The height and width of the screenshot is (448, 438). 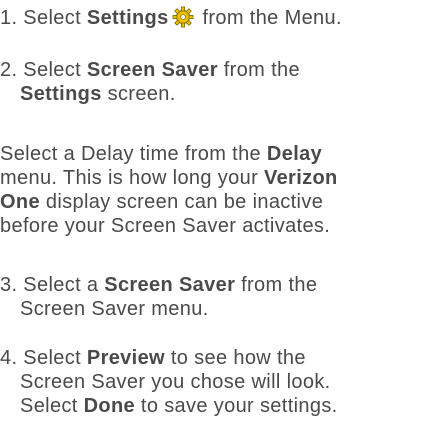 What do you see at coordinates (258, 70) in the screenshot?
I see `step-2-suffix: from the` at bounding box center [258, 70].